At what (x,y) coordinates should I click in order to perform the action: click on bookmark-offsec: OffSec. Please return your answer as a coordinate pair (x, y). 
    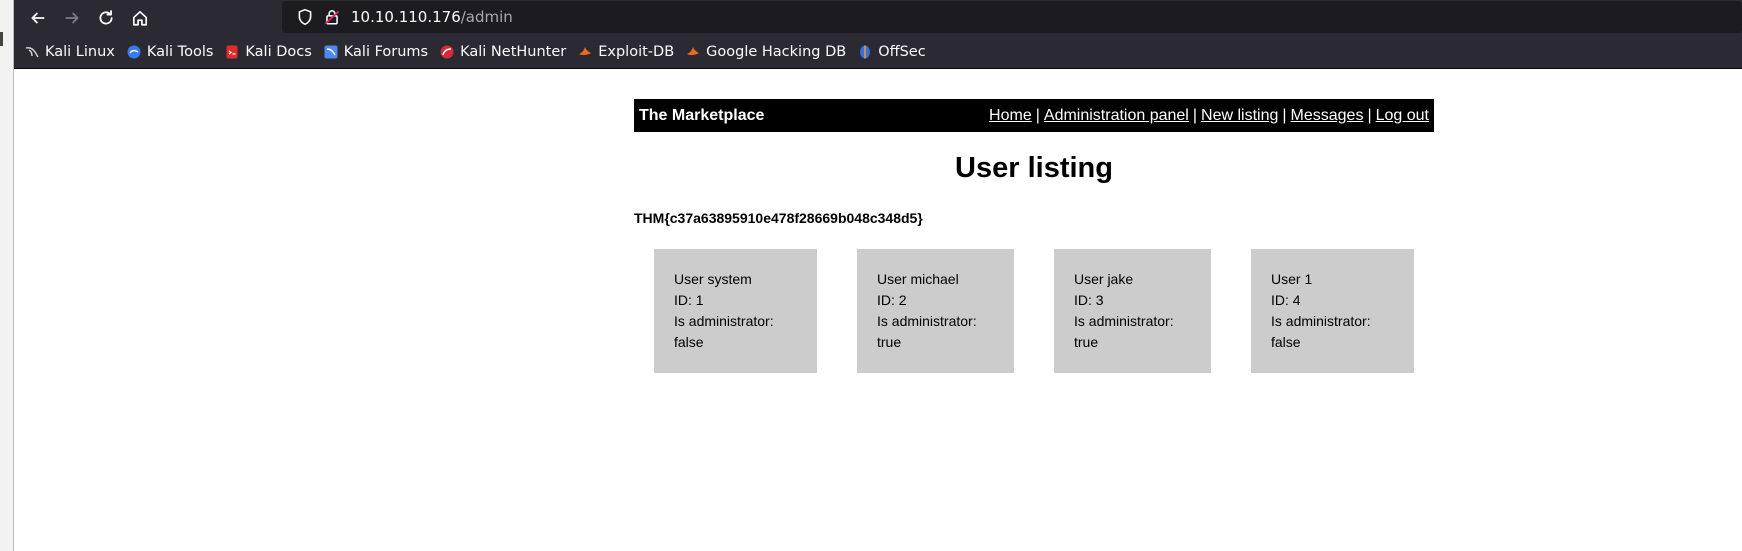
    Looking at the image, I should click on (891, 52).